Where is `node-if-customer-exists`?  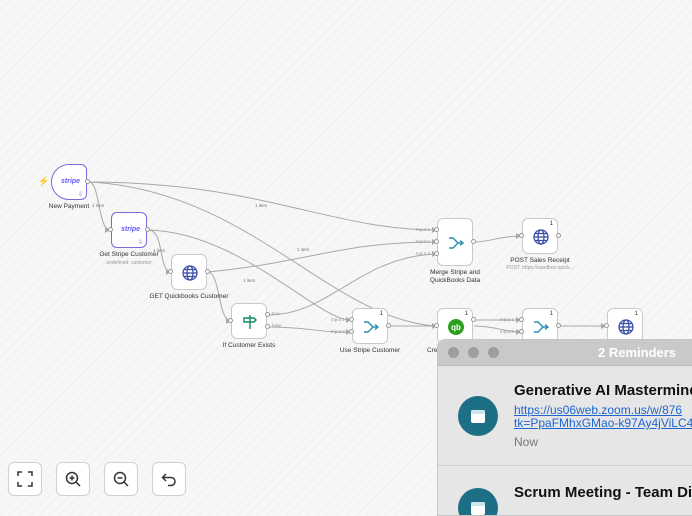 node-if-customer-exists is located at coordinates (249, 321).